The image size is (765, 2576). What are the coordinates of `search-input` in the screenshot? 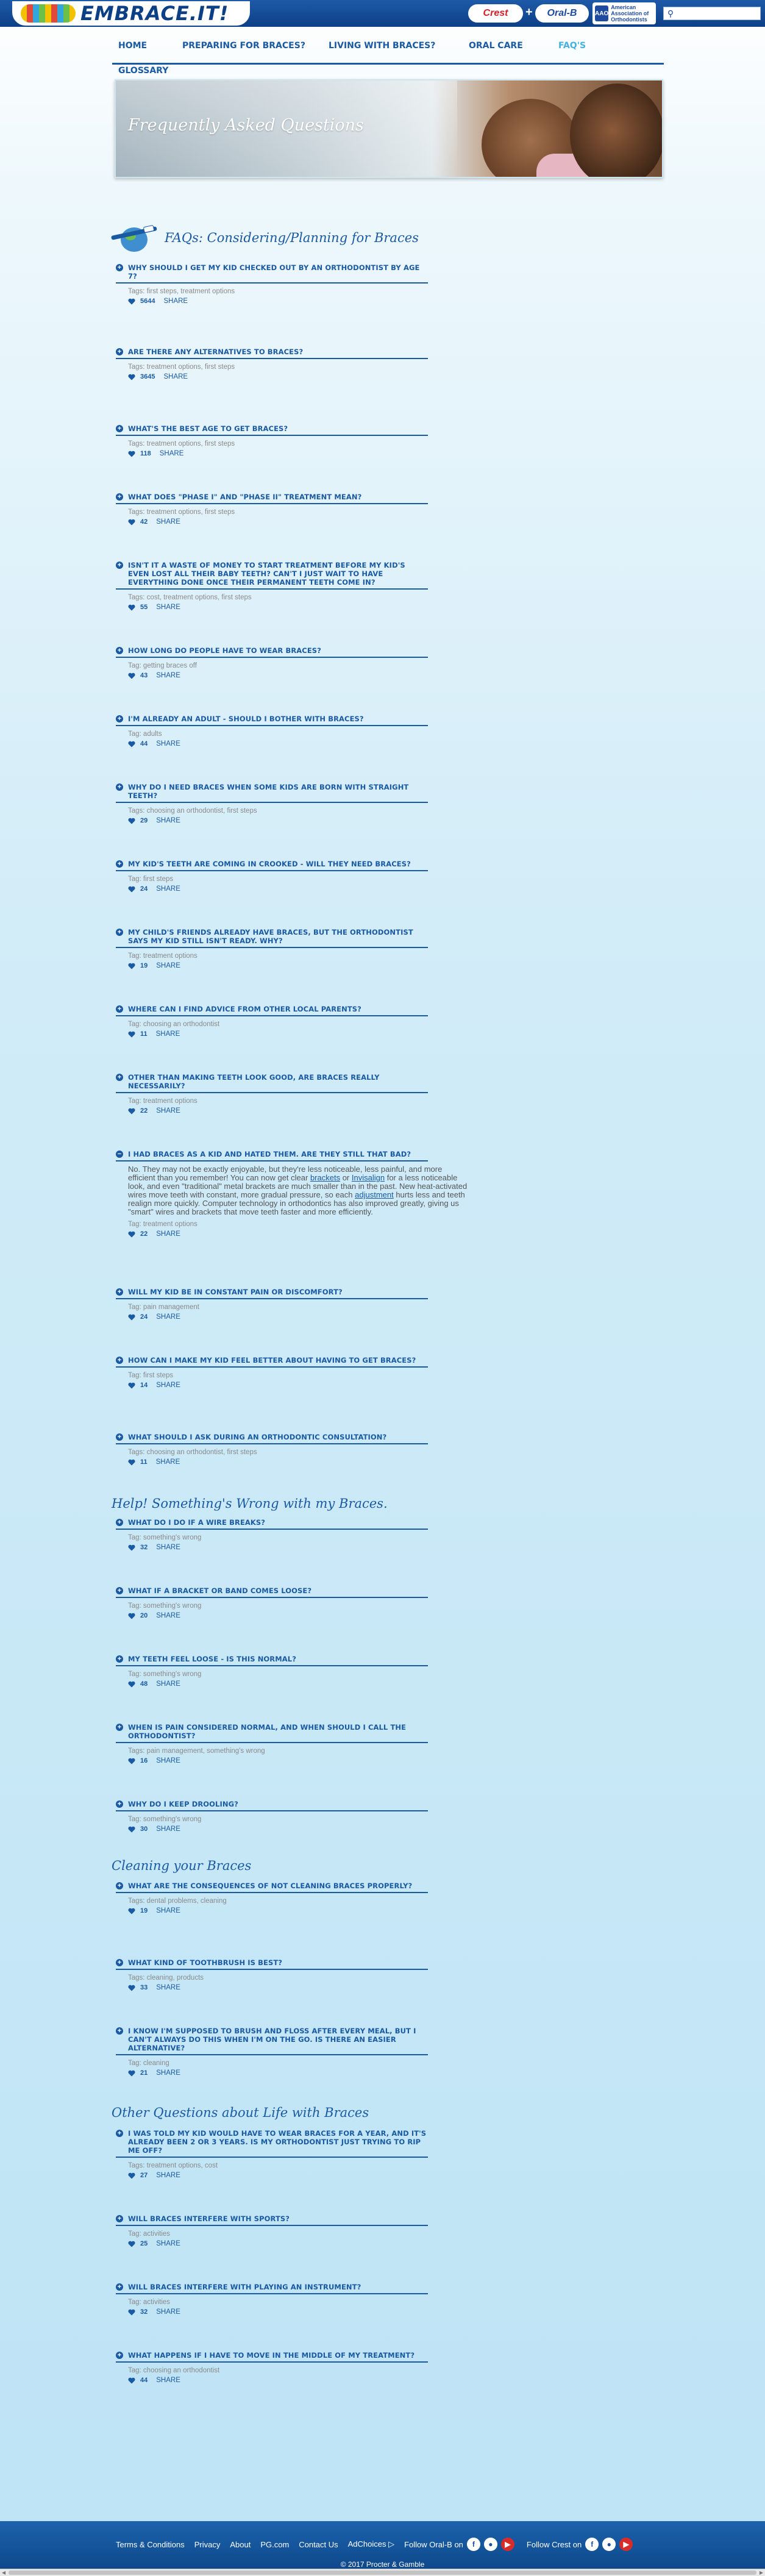 It's located at (717, 14).